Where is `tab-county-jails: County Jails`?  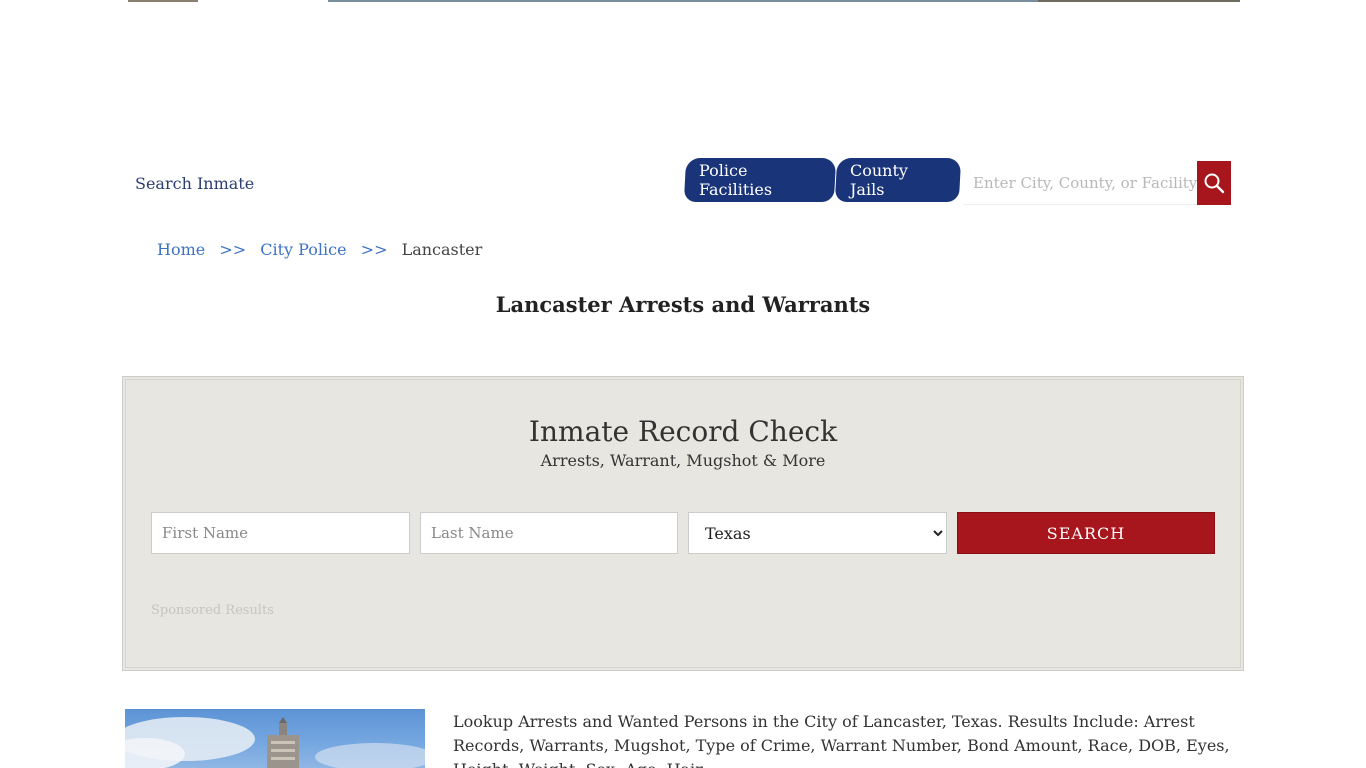 tab-county-jails: County Jails is located at coordinates (898, 180).